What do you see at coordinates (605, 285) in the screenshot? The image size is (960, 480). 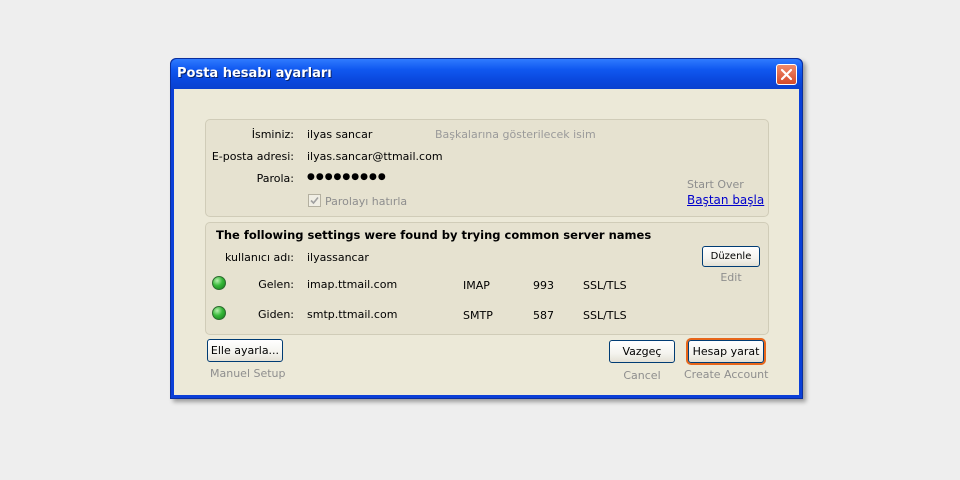 I see `incoming-security: SSL/TLS` at bounding box center [605, 285].